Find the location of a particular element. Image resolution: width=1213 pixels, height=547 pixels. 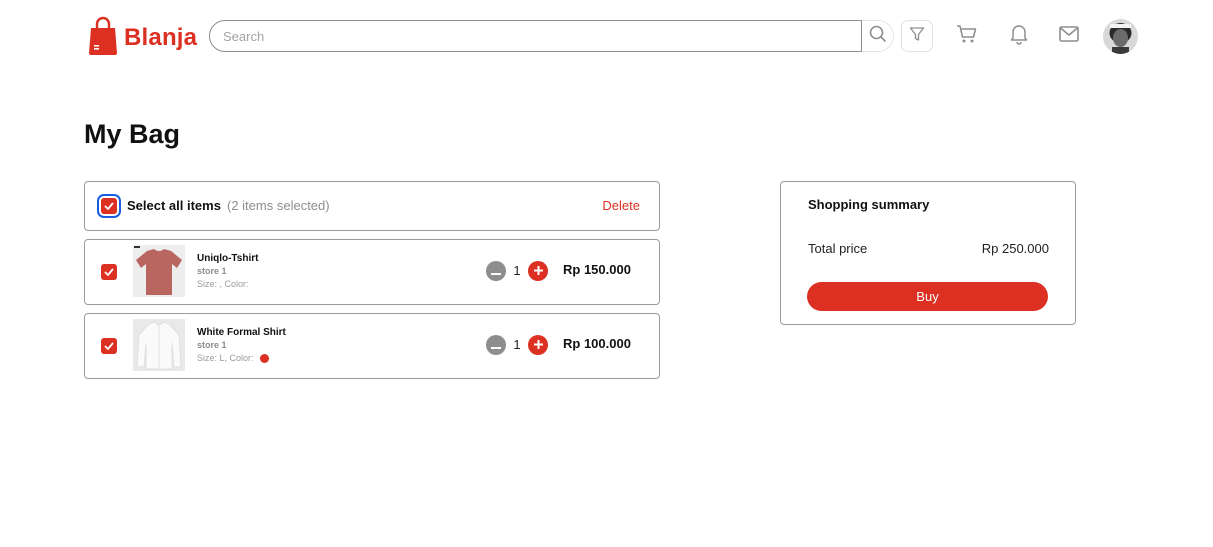

search-icon is located at coordinates (878, 36).